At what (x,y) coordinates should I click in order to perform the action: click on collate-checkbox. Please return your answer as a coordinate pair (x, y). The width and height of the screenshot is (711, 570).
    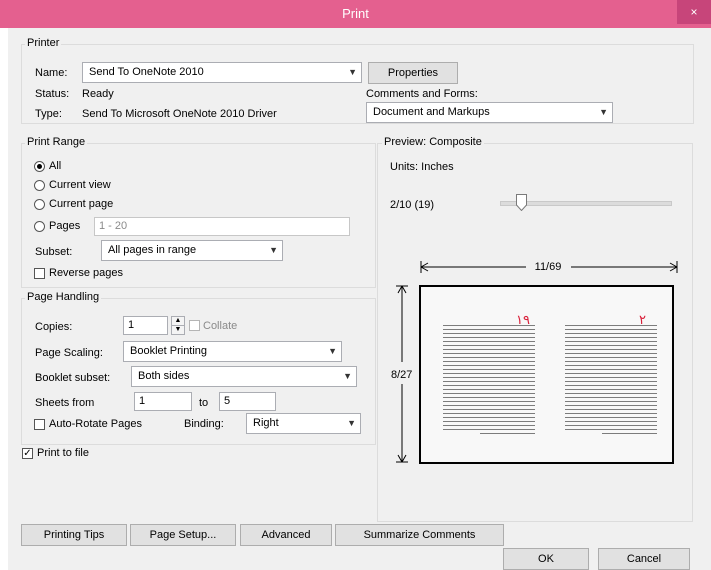
    Looking at the image, I should click on (194, 325).